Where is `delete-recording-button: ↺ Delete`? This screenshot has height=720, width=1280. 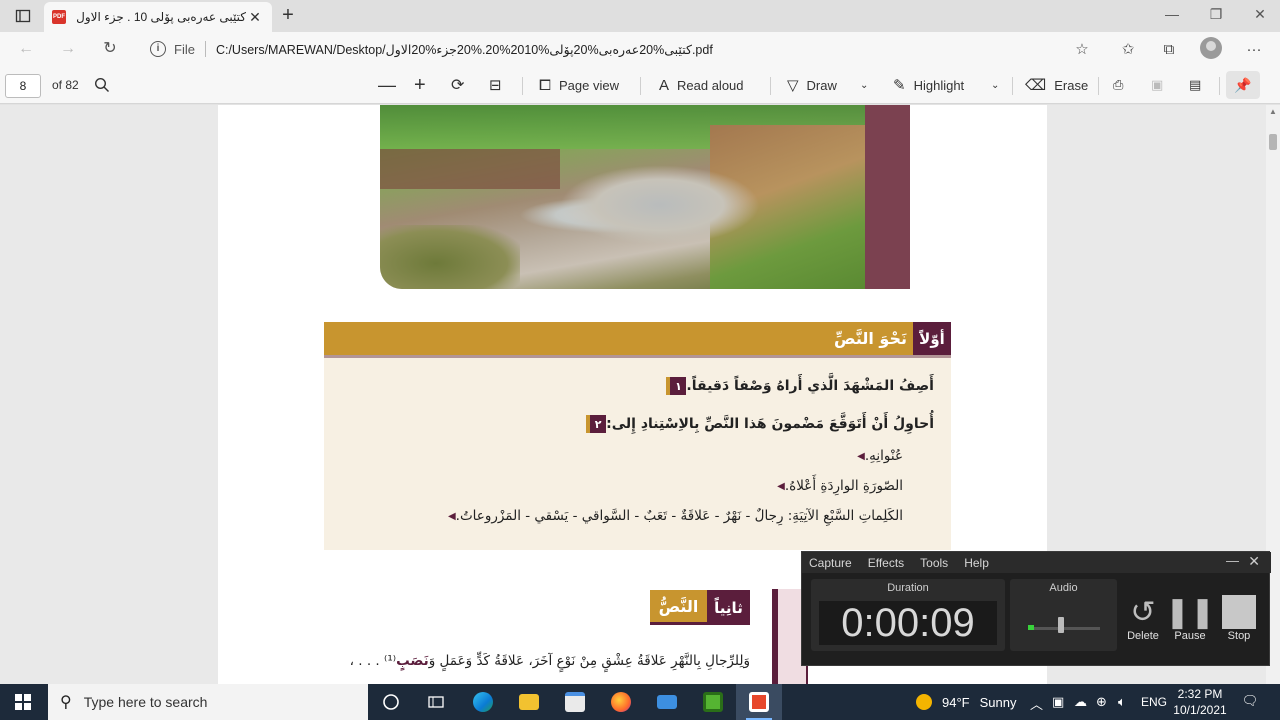
delete-recording-button: ↺ Delete is located at coordinates (1143, 618).